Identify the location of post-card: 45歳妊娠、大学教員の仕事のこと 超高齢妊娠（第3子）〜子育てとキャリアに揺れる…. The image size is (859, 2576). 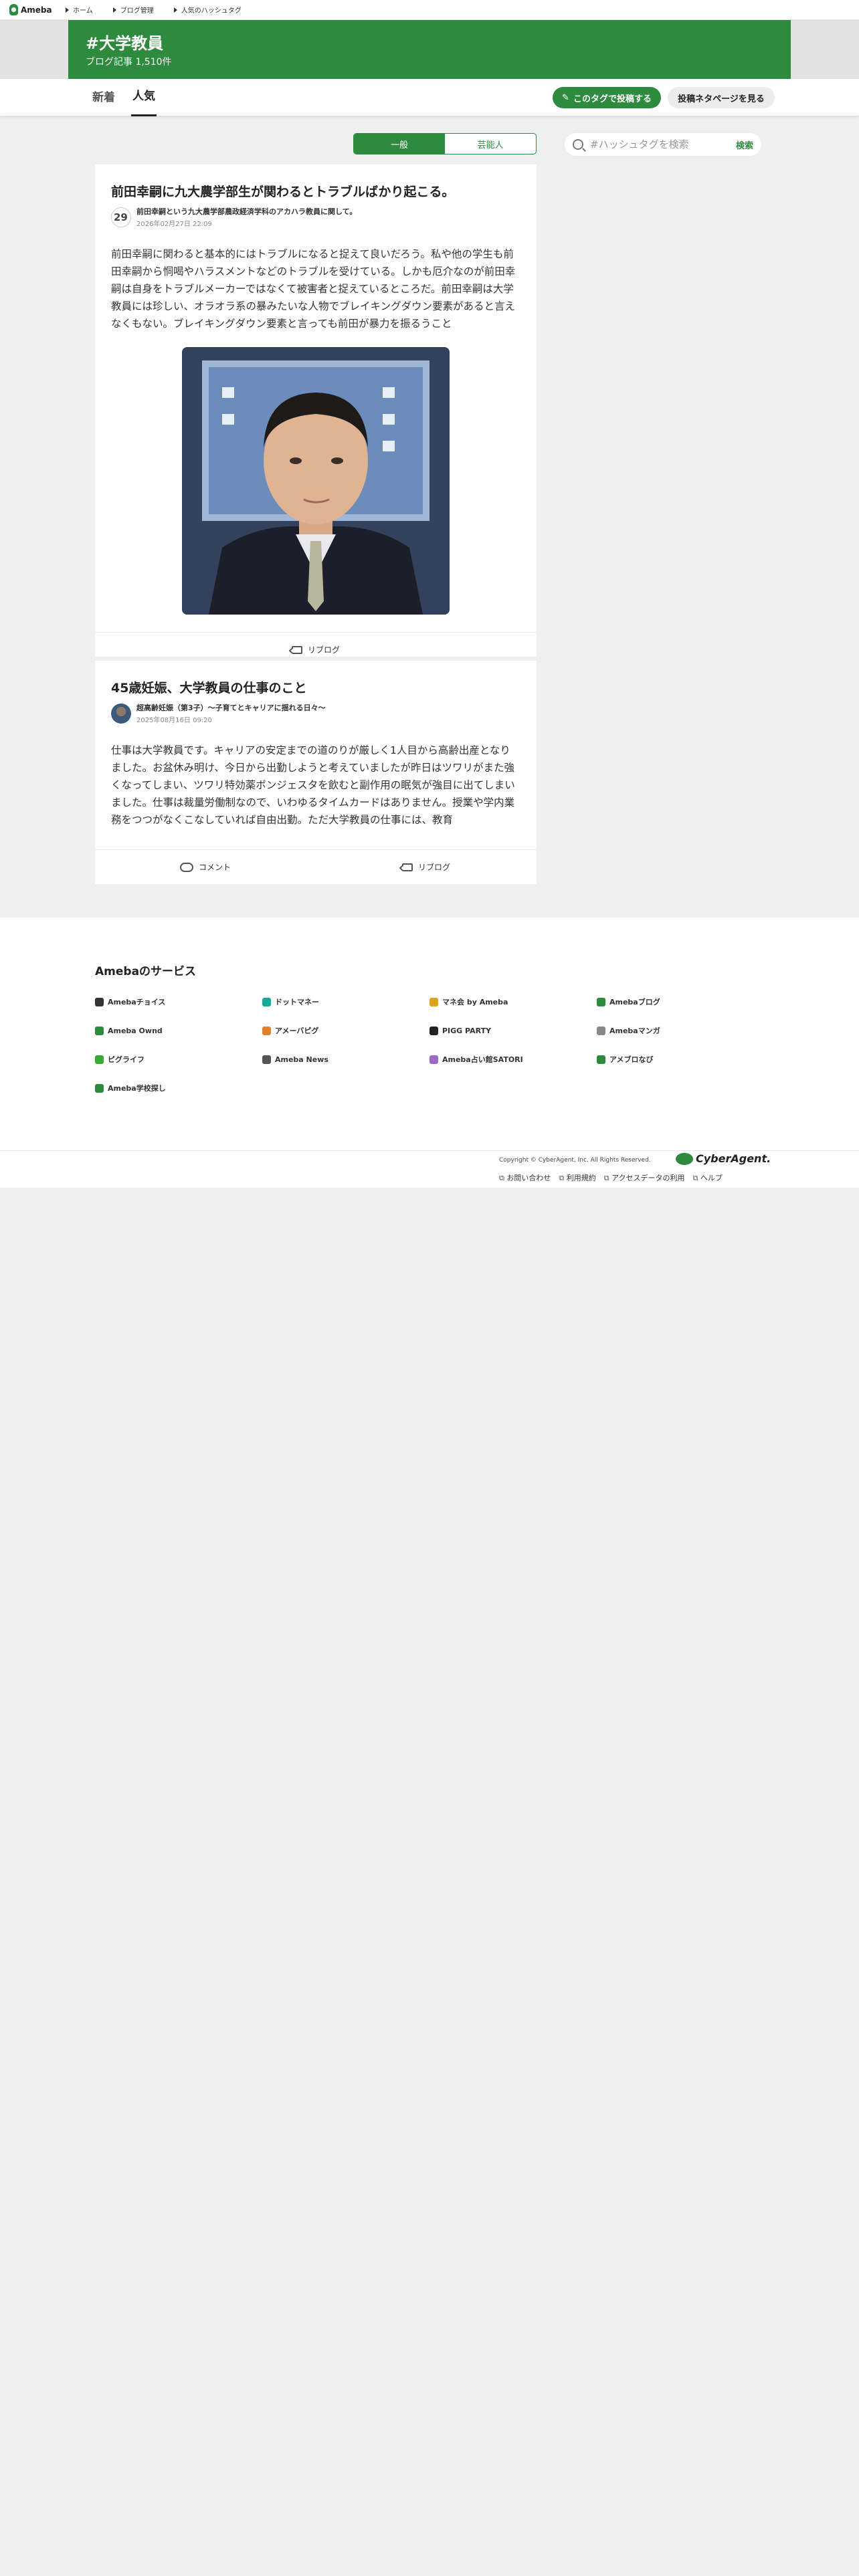
(316, 773).